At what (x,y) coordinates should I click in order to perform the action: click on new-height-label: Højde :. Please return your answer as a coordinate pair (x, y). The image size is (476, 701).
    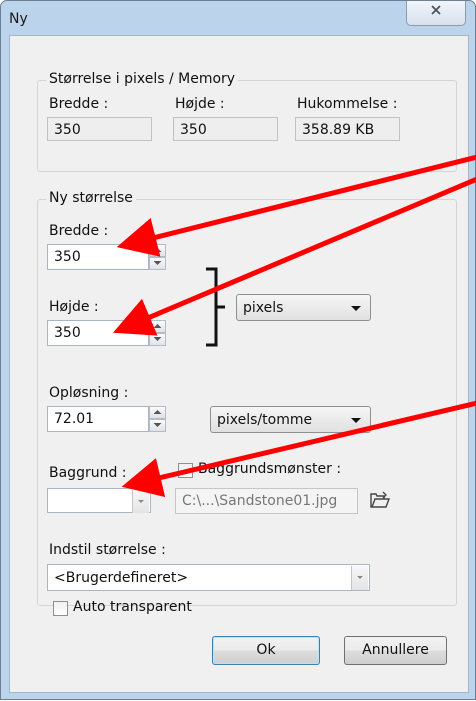
    Looking at the image, I should click on (74, 307).